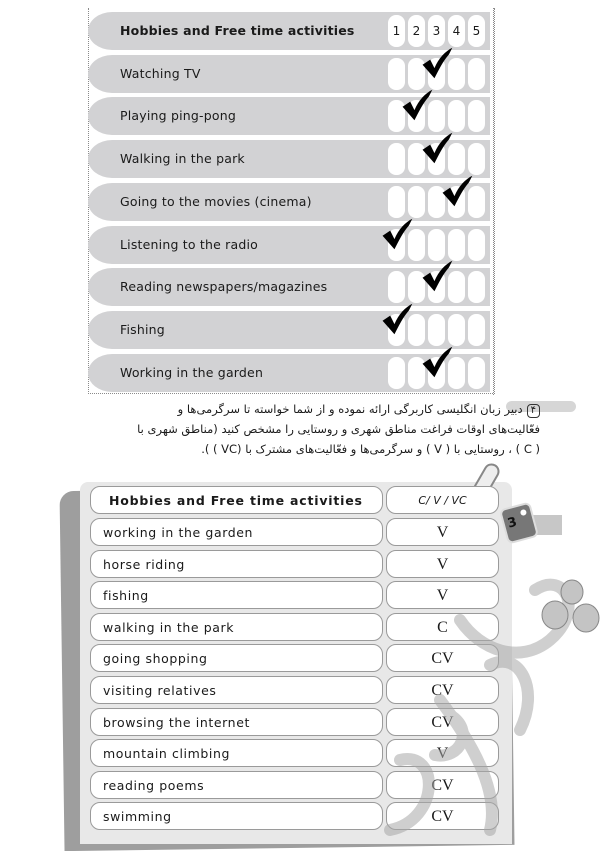 The height and width of the screenshot is (851, 600). I want to click on card-edge, so click(493, 201).